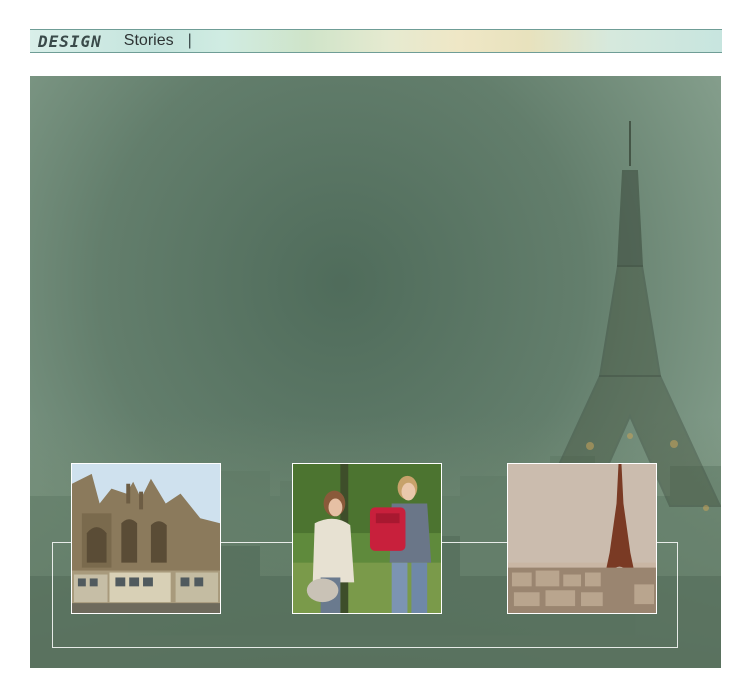 The height and width of the screenshot is (689, 750). Describe the element at coordinates (148, 40) in the screenshot. I see `header-title: Stories` at that location.